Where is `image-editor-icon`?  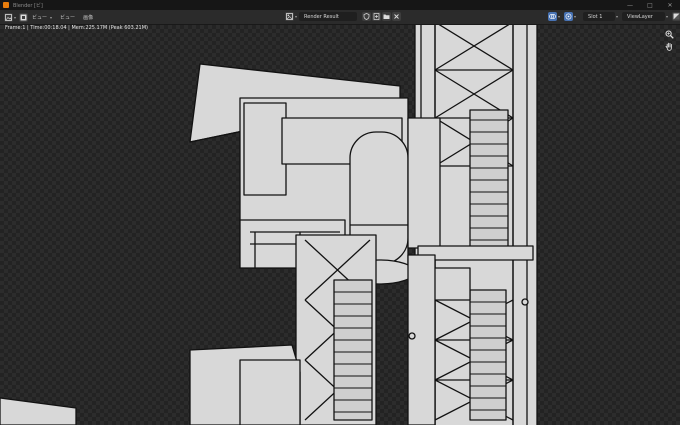 image-editor-icon is located at coordinates (8, 17).